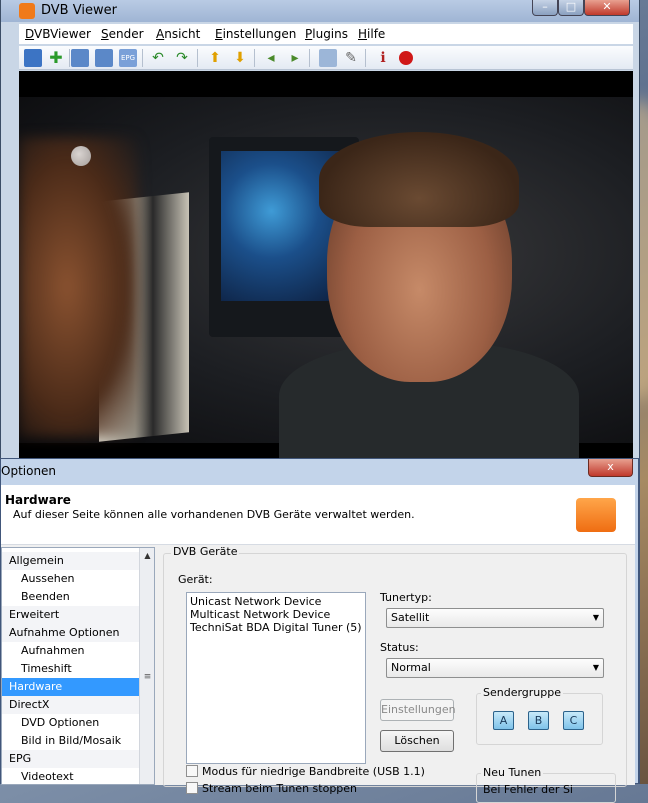  I want to click on minimize-button: –, so click(545, 8).